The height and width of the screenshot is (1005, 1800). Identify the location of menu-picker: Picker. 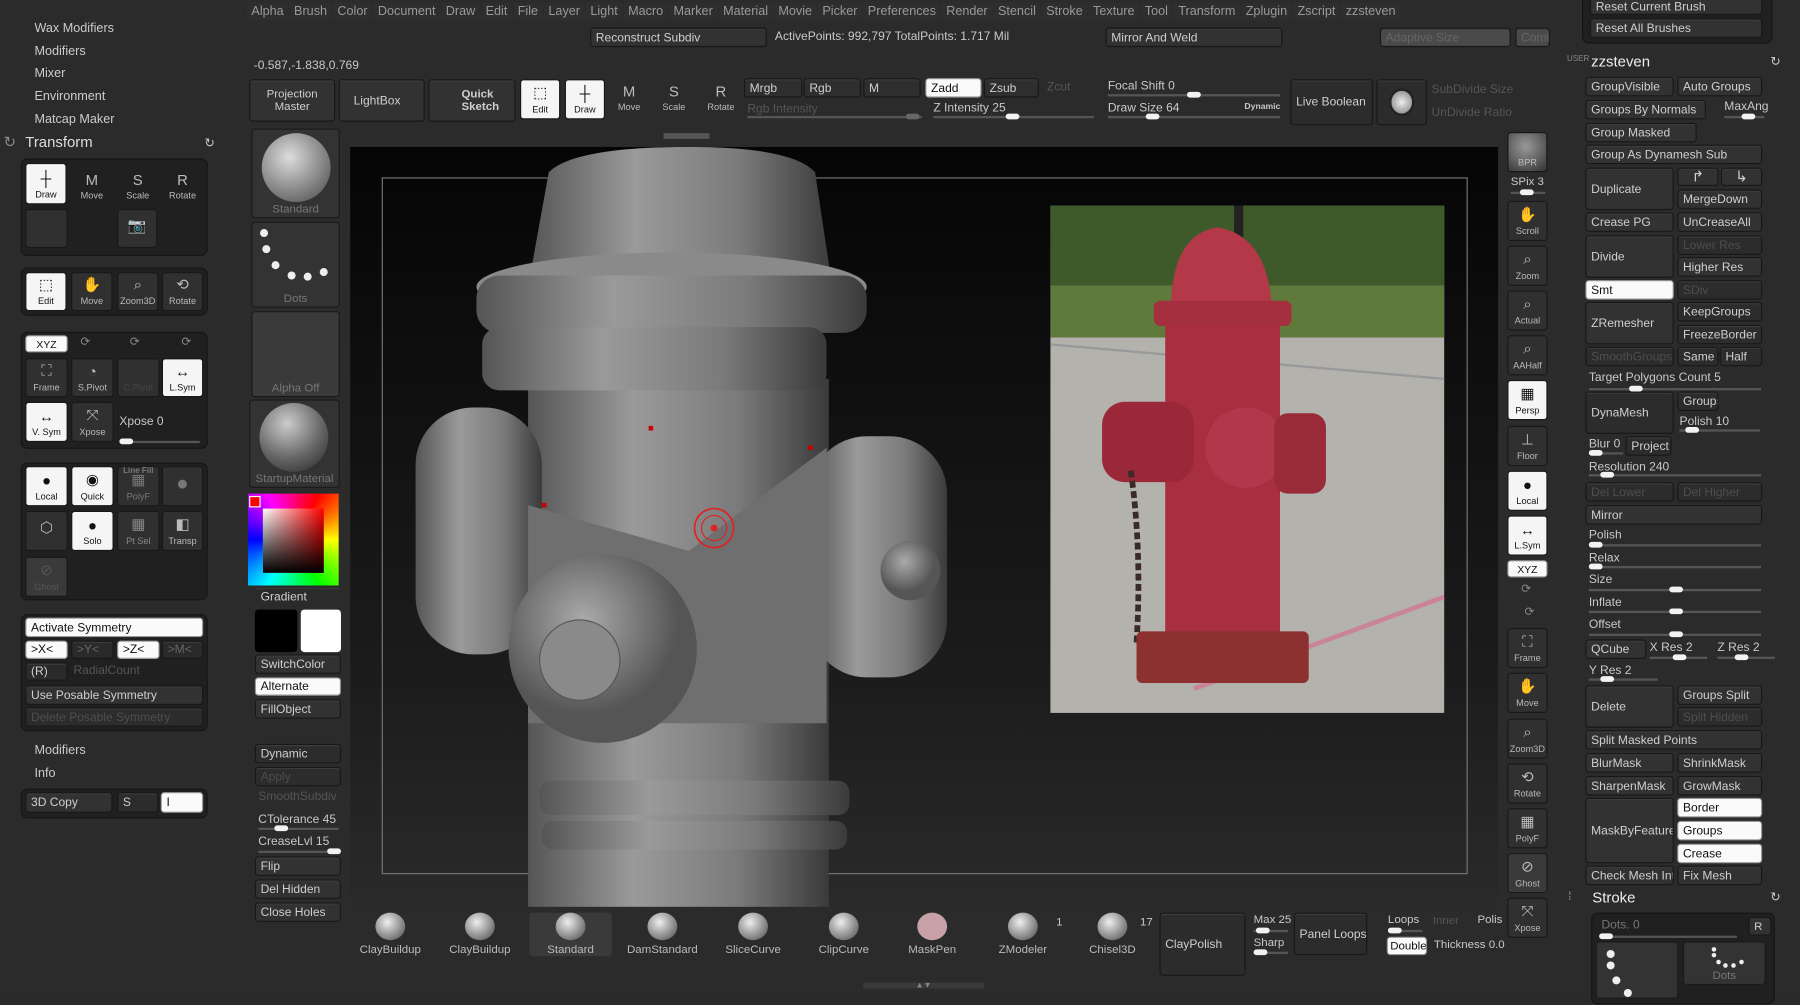
(840, 11).